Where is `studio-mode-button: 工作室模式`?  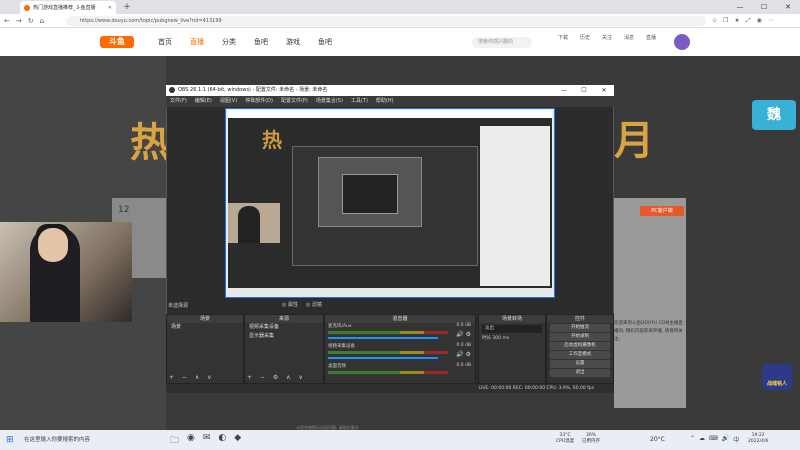
studio-mode-button: 工作室模式 is located at coordinates (580, 355).